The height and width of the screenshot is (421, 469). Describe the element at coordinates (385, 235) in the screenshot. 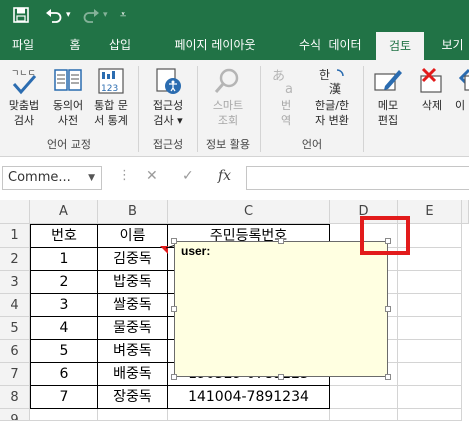

I see `highlight-box` at that location.